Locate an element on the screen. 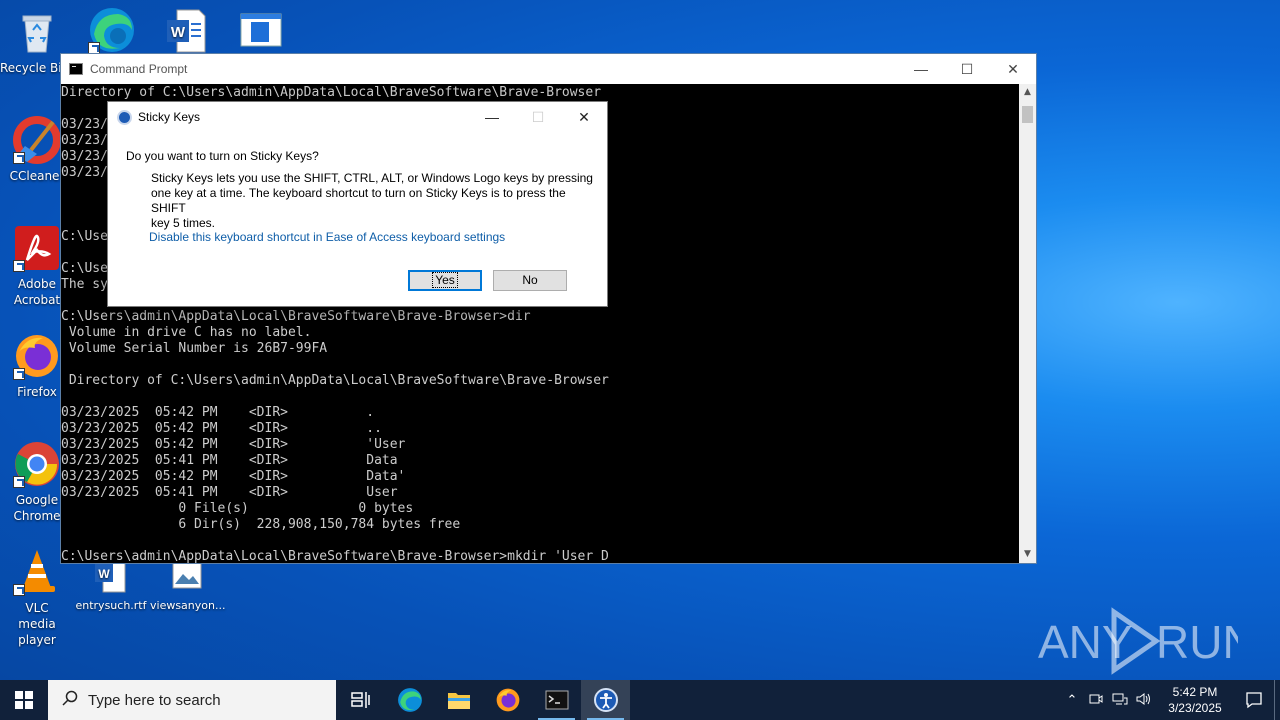 The image size is (1280, 720). windows-logo-icon is located at coordinates (24, 700).